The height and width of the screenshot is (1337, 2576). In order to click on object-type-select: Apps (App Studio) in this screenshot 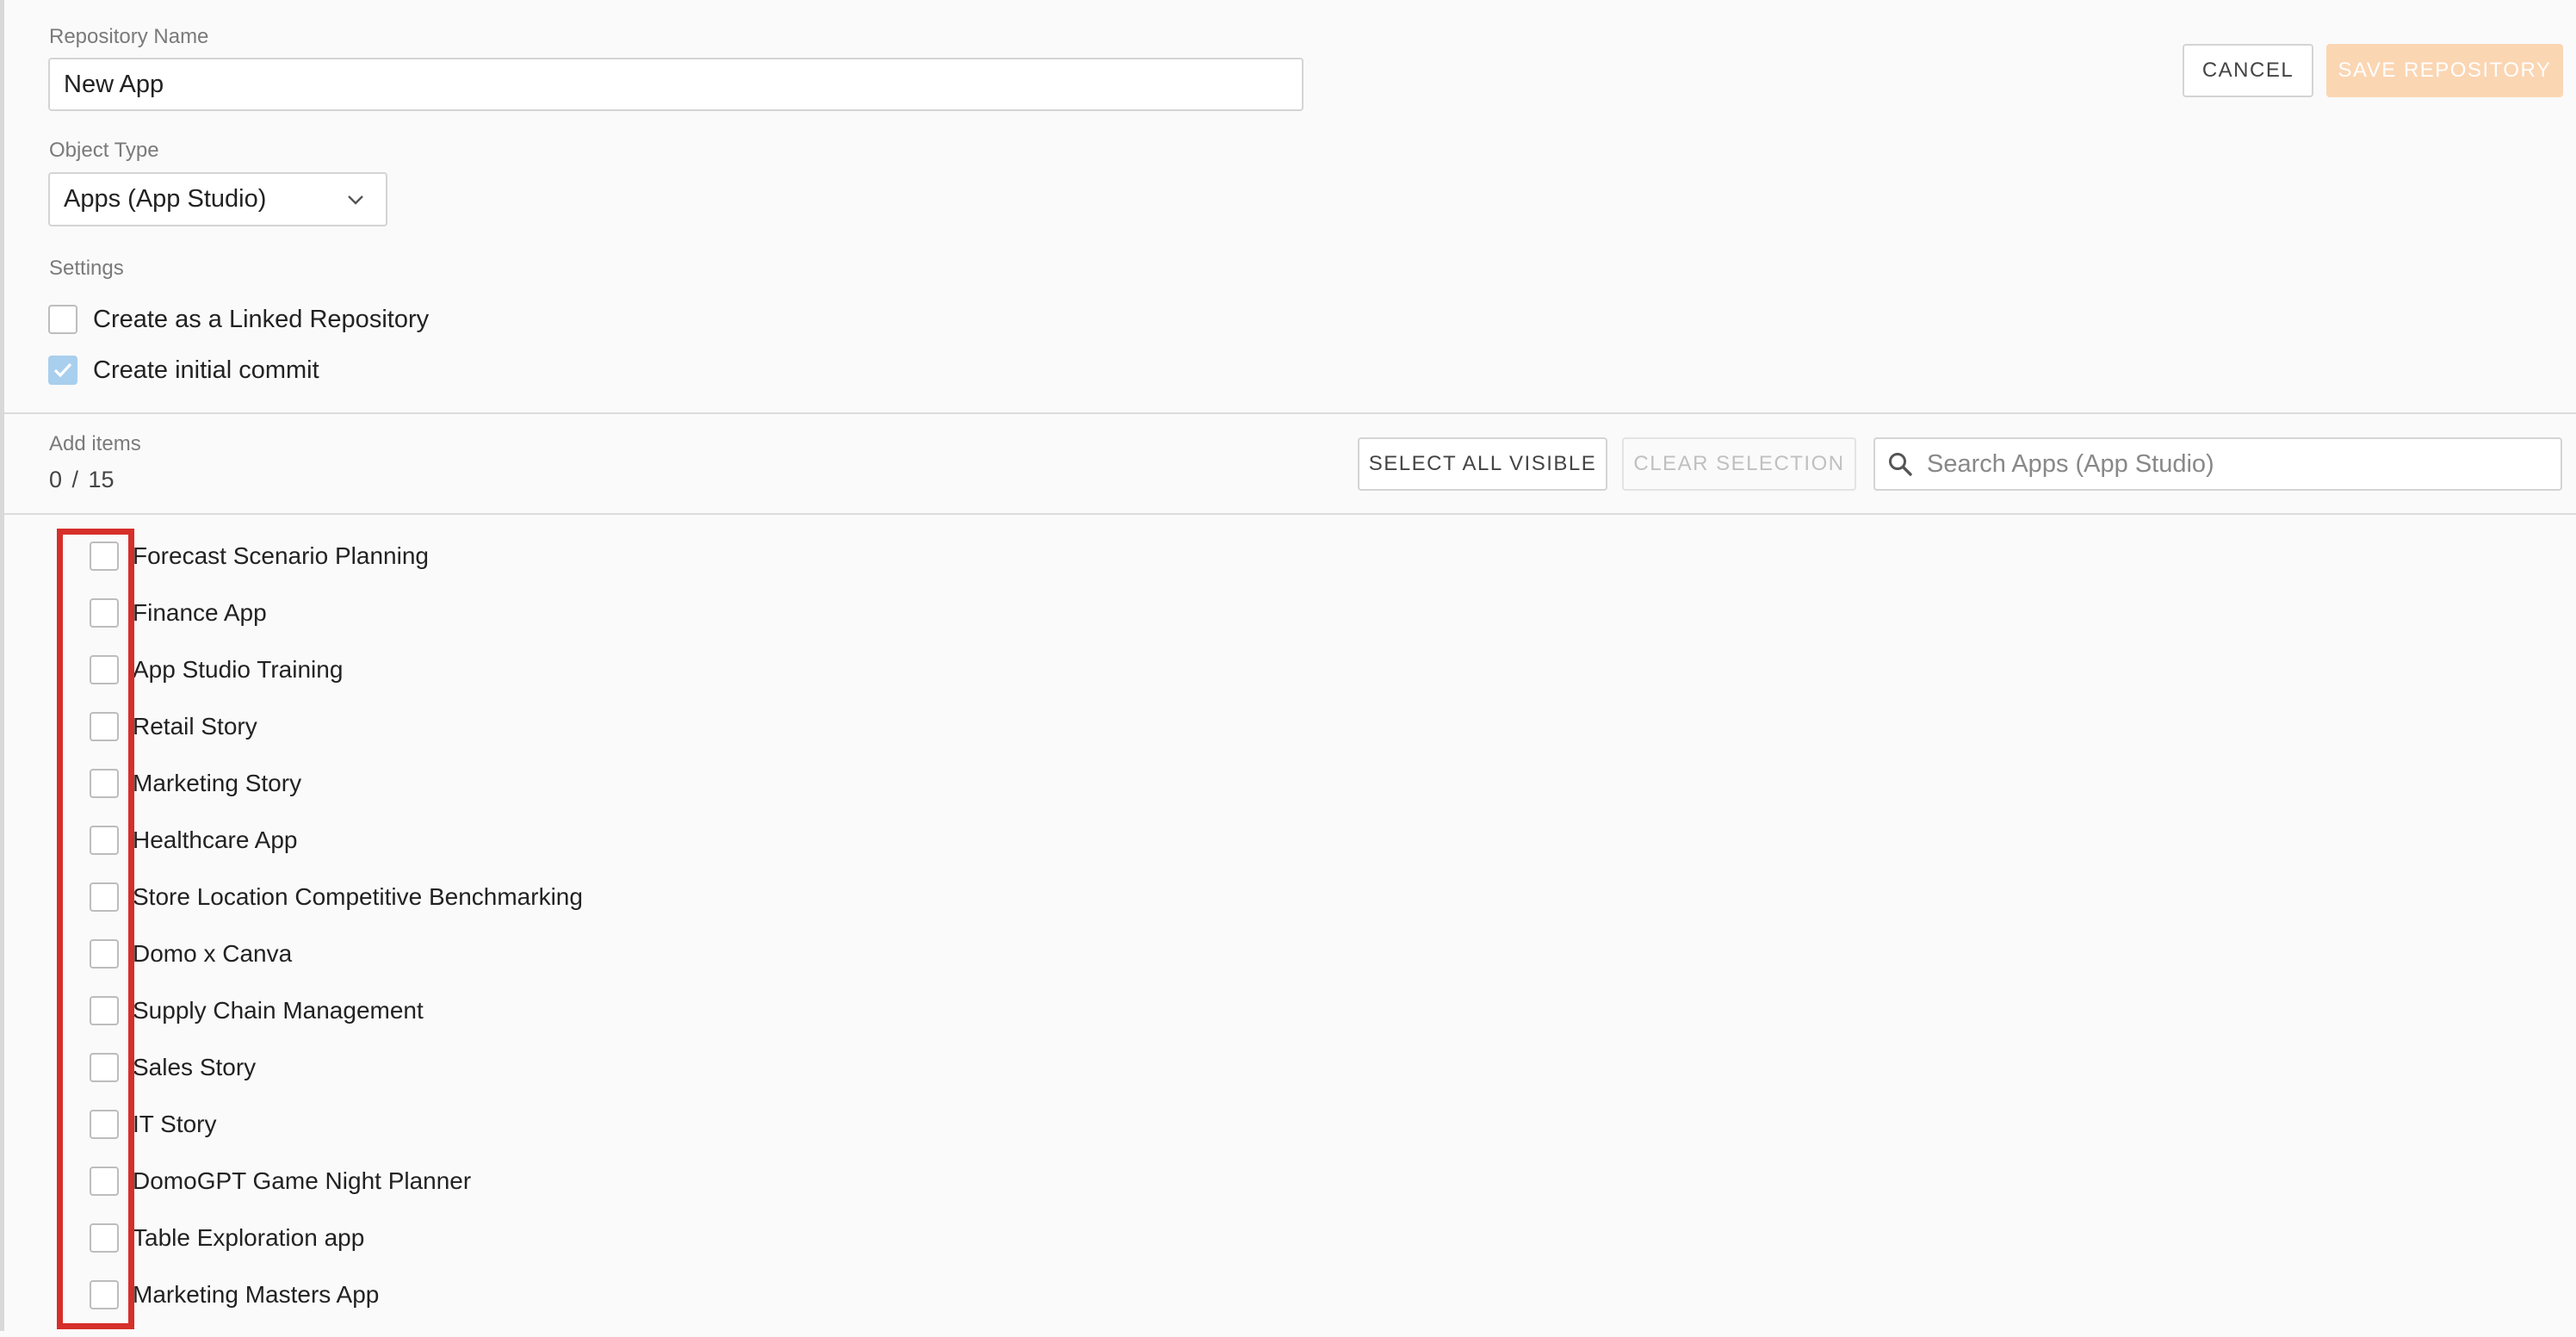, I will do `click(217, 199)`.